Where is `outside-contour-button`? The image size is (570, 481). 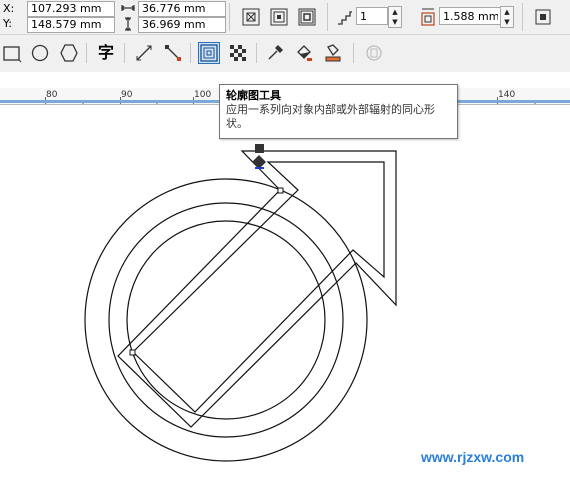 outside-contour-button is located at coordinates (307, 17).